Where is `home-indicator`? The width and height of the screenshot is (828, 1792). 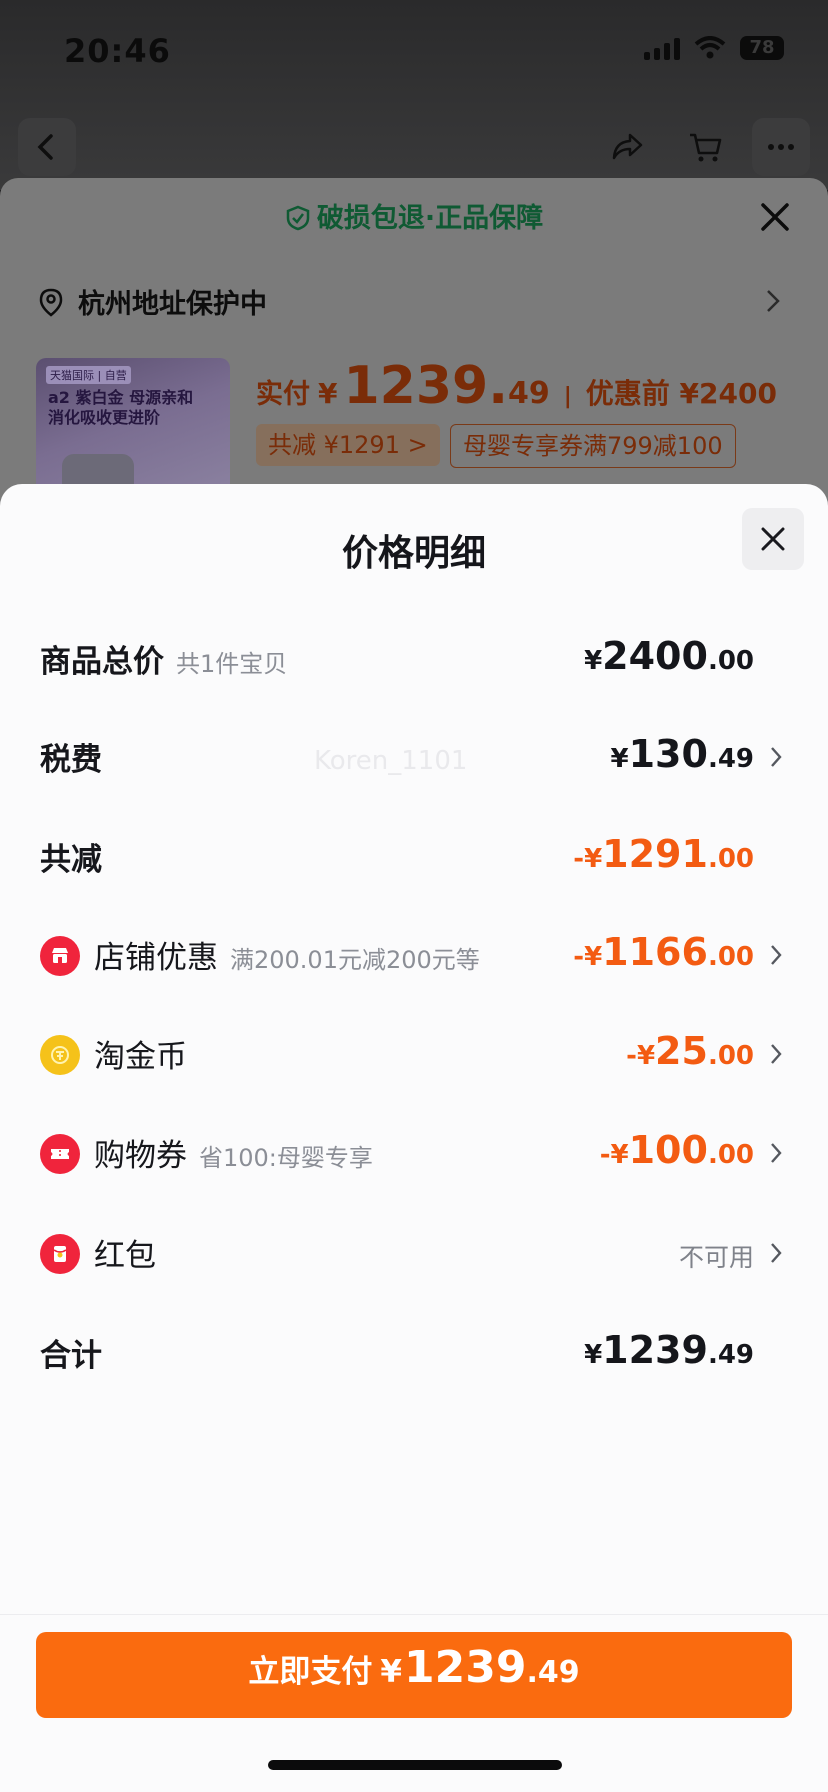
home-indicator is located at coordinates (415, 1765).